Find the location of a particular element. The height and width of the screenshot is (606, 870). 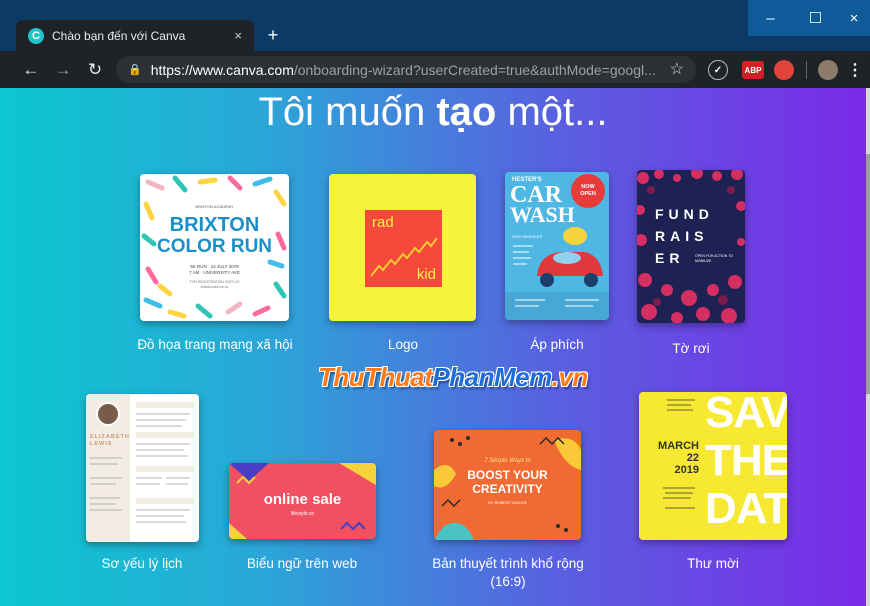

logo-line1: rad is located at coordinates (383, 222).